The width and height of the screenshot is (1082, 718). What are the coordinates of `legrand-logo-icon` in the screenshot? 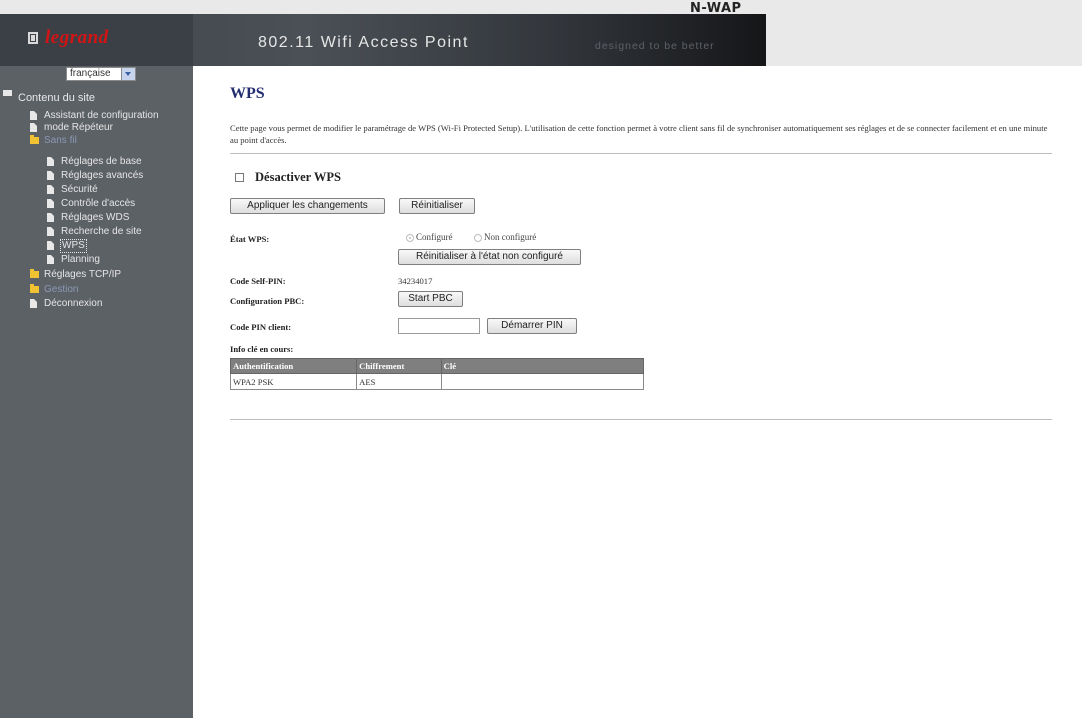 It's located at (33, 38).